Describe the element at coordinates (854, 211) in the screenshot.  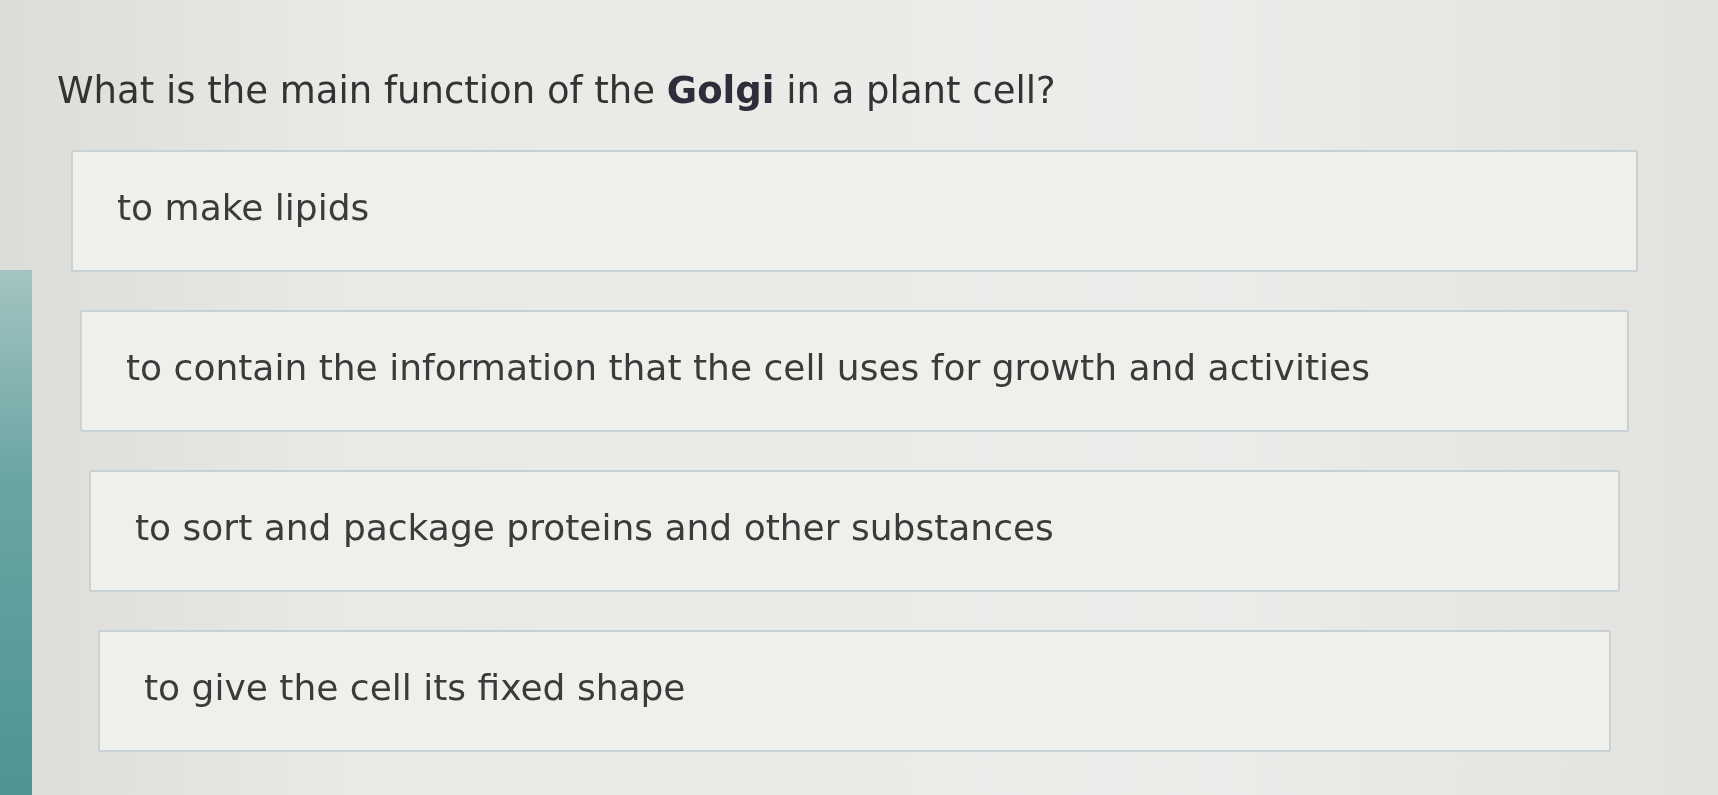
I see `answer-option: to make lipids` at that location.